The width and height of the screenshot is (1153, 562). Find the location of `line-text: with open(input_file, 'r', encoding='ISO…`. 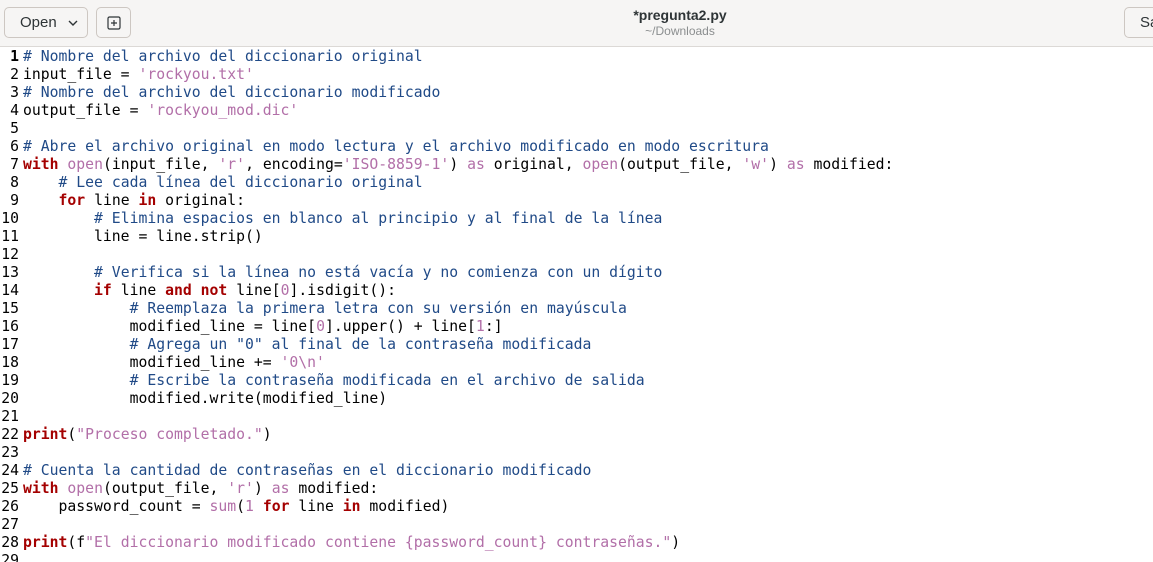

line-text: with open(input_file, 'r', encoding='ISO… is located at coordinates (456, 165).